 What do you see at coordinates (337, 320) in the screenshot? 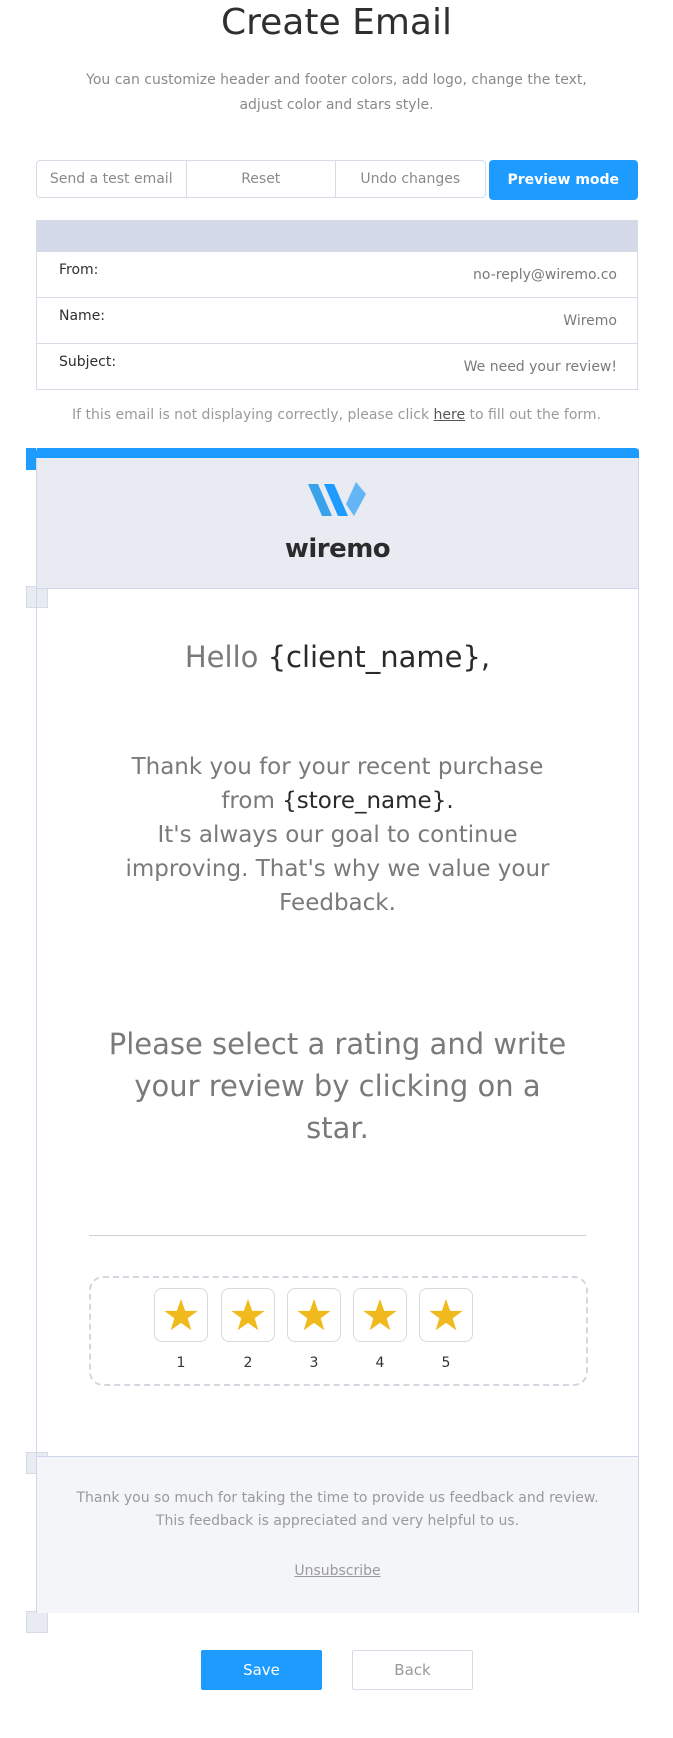
I see `meta-row-name: Name: Wiremo` at bounding box center [337, 320].